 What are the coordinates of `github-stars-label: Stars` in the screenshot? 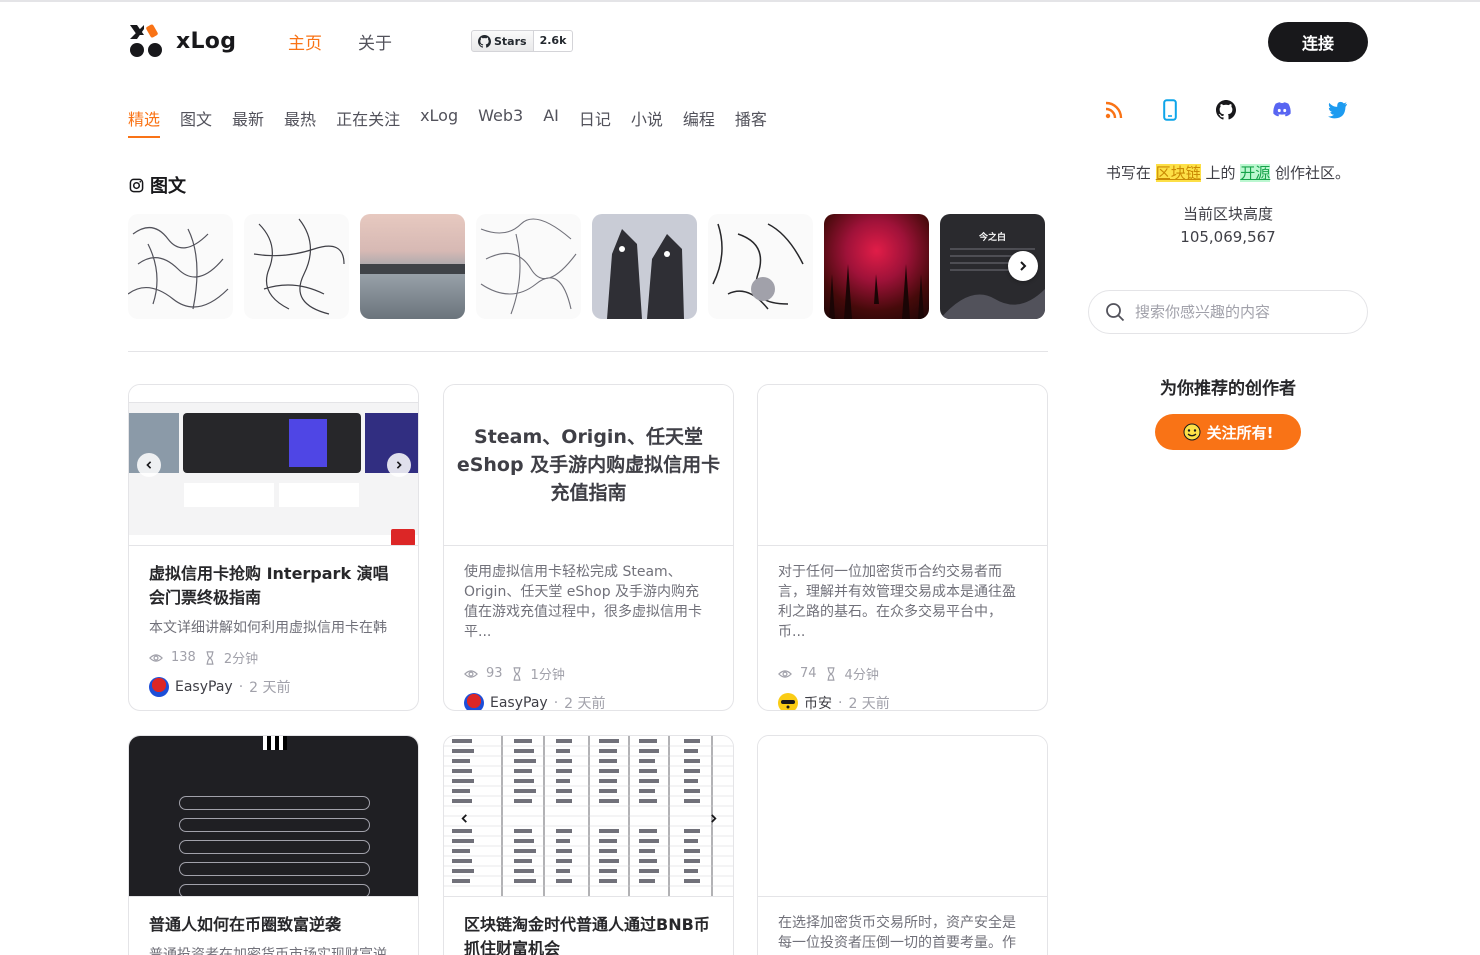 It's located at (510, 41).